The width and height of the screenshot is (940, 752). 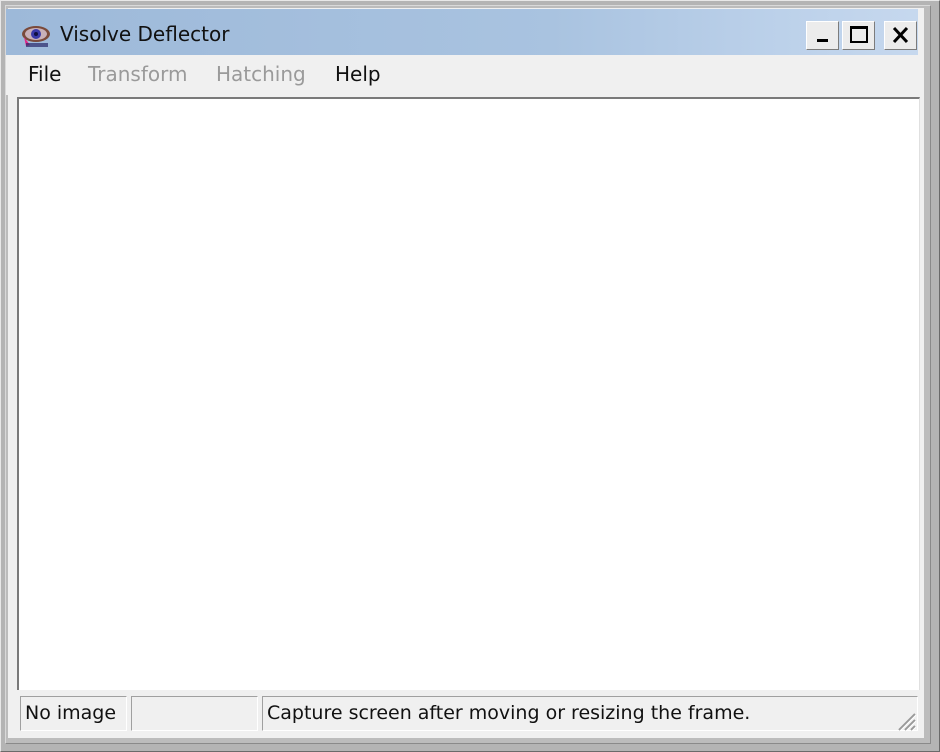 I want to click on close-button, so click(x=900, y=35).